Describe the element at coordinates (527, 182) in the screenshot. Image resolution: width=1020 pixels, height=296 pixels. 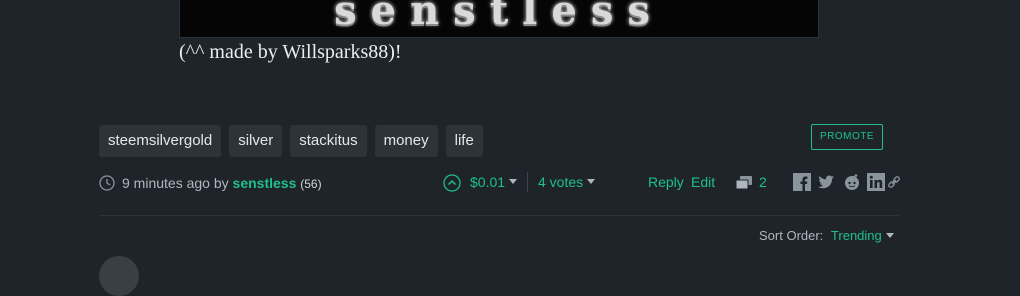
I see `divider` at that location.